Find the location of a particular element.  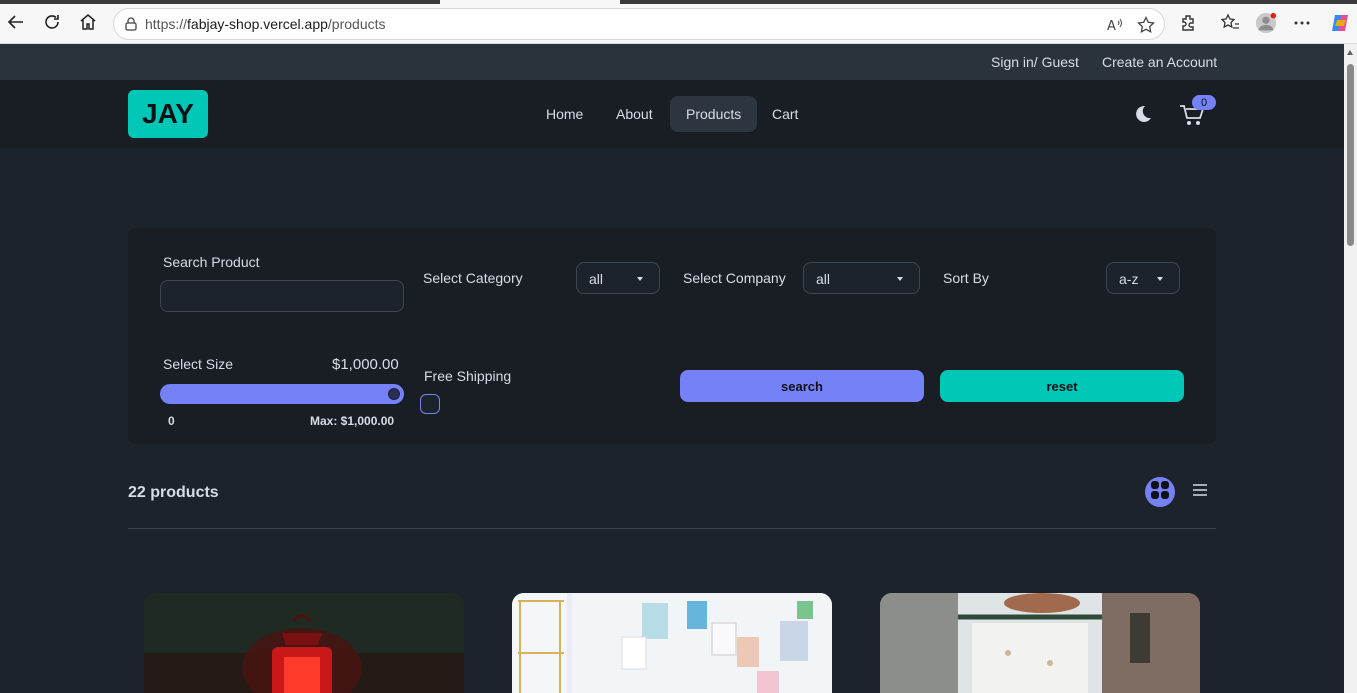

search-product-input is located at coordinates (282, 296).